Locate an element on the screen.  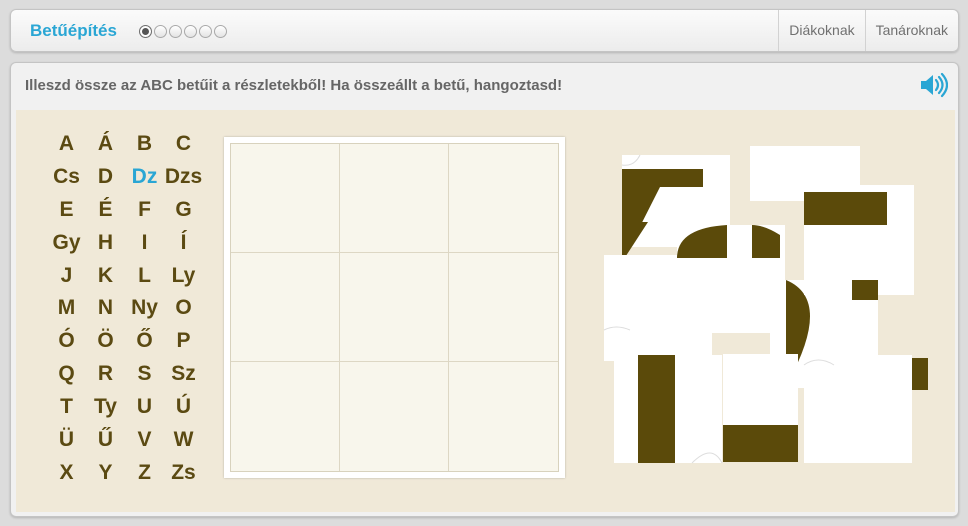
letter-button: Í is located at coordinates (183, 243).